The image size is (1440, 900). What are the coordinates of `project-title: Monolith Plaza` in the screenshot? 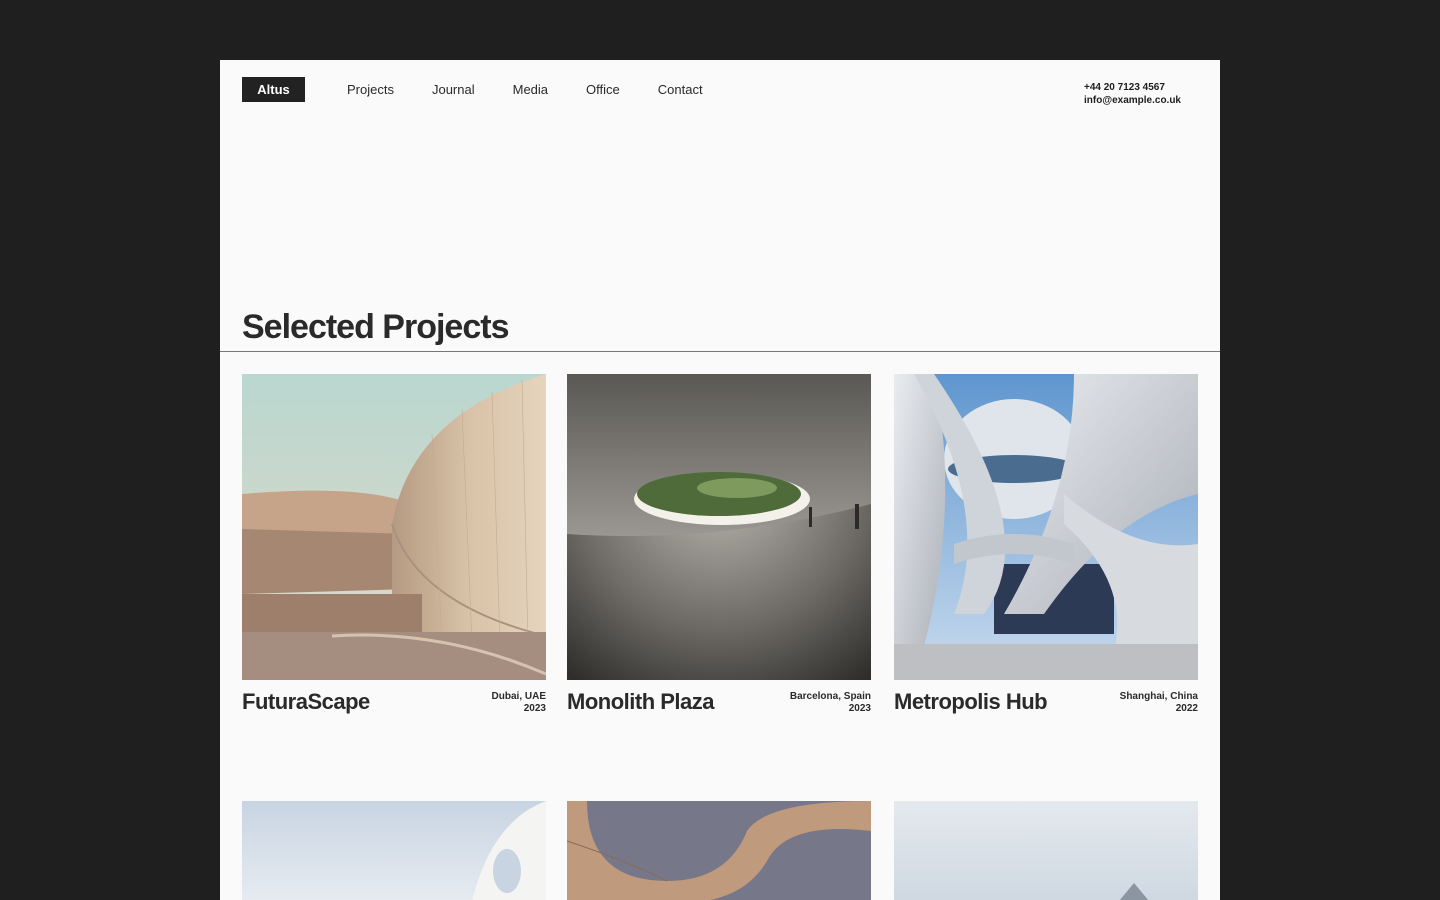 It's located at (641, 702).